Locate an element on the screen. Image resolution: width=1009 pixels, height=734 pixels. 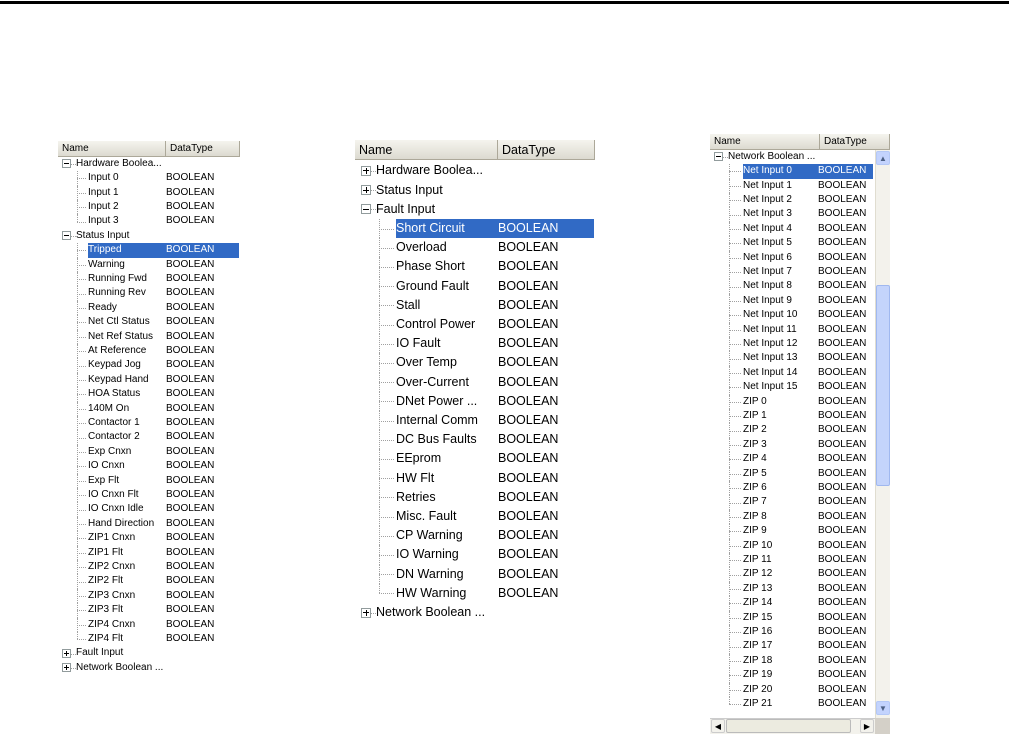
tree-item: ZIP3 Flt BOOLEAN is located at coordinates (149, 610).